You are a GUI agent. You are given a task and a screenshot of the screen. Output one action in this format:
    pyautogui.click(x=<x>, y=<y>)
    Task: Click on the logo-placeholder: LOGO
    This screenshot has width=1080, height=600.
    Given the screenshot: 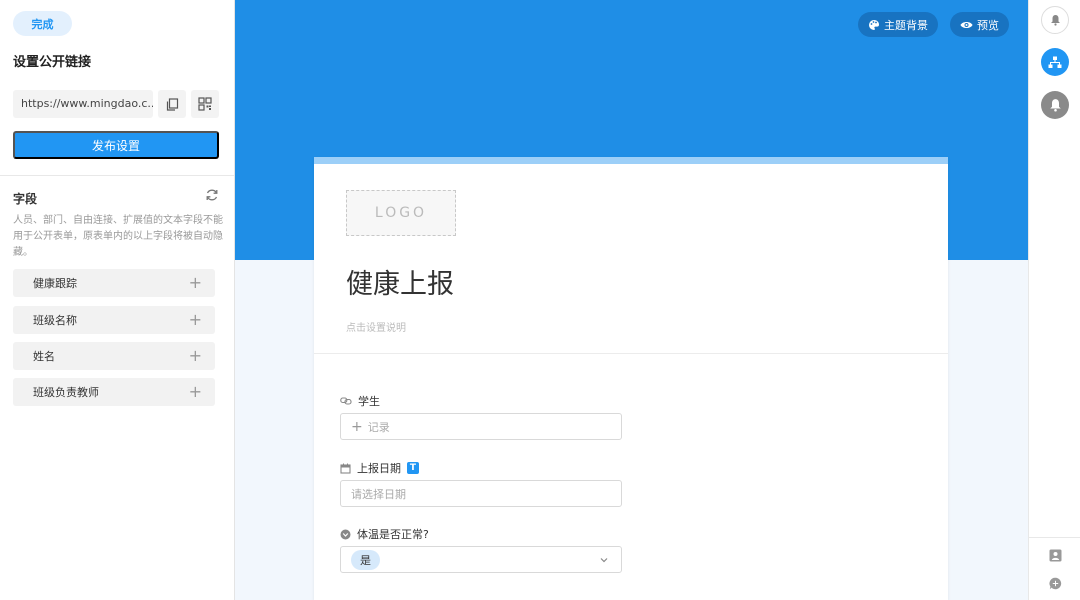 What is the action you would take?
    pyautogui.click(x=401, y=213)
    